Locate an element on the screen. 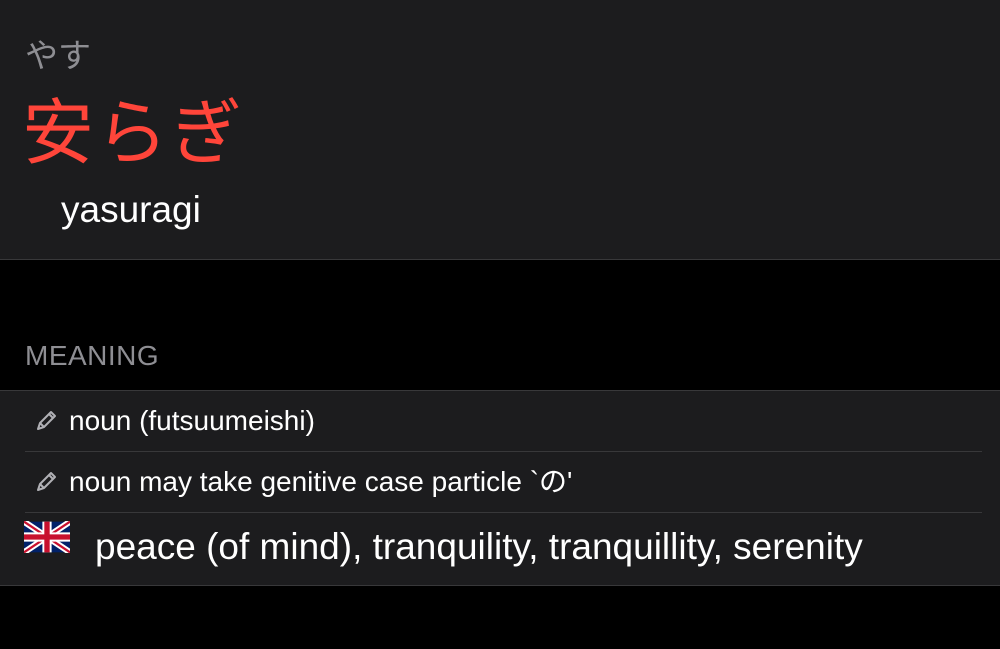 The width and height of the screenshot is (1000, 649). list-item: noun may take genitive case particle `の' is located at coordinates (500, 482).